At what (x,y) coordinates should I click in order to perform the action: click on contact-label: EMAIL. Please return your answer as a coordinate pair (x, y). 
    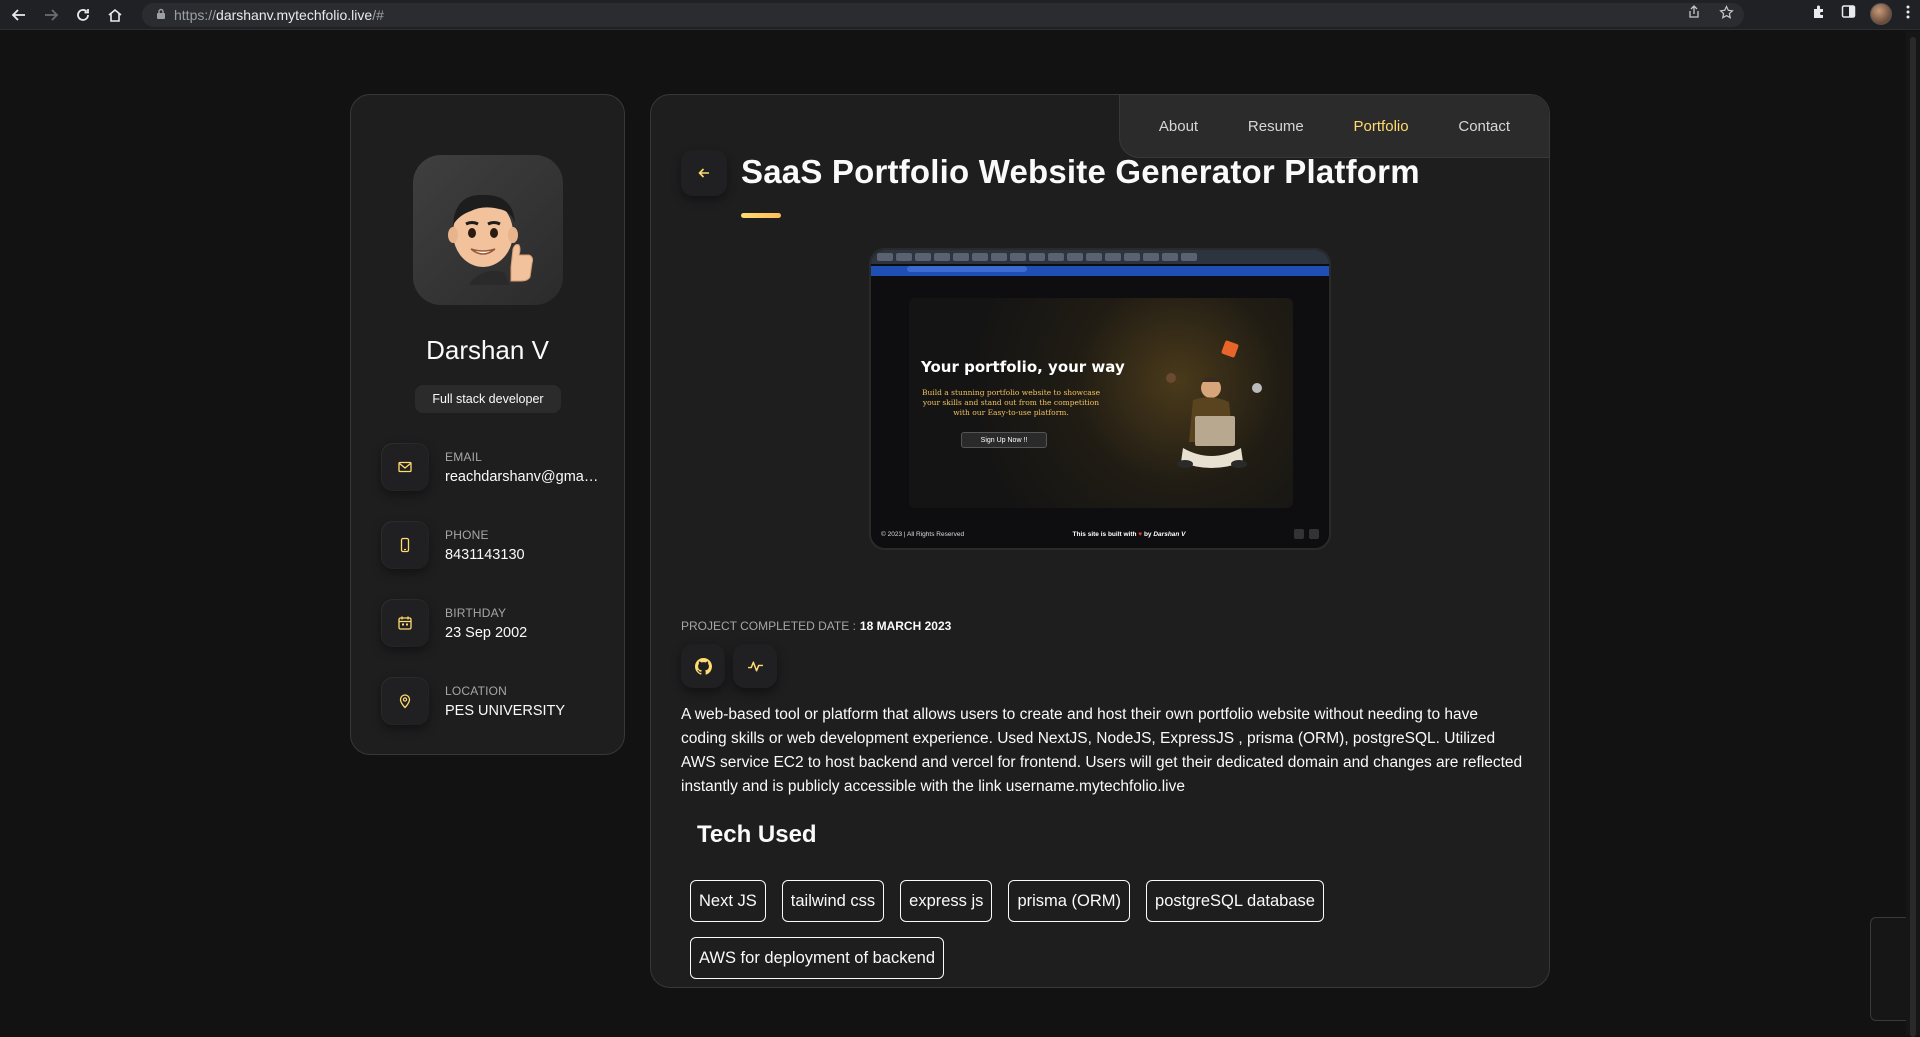
    Looking at the image, I should click on (464, 457).